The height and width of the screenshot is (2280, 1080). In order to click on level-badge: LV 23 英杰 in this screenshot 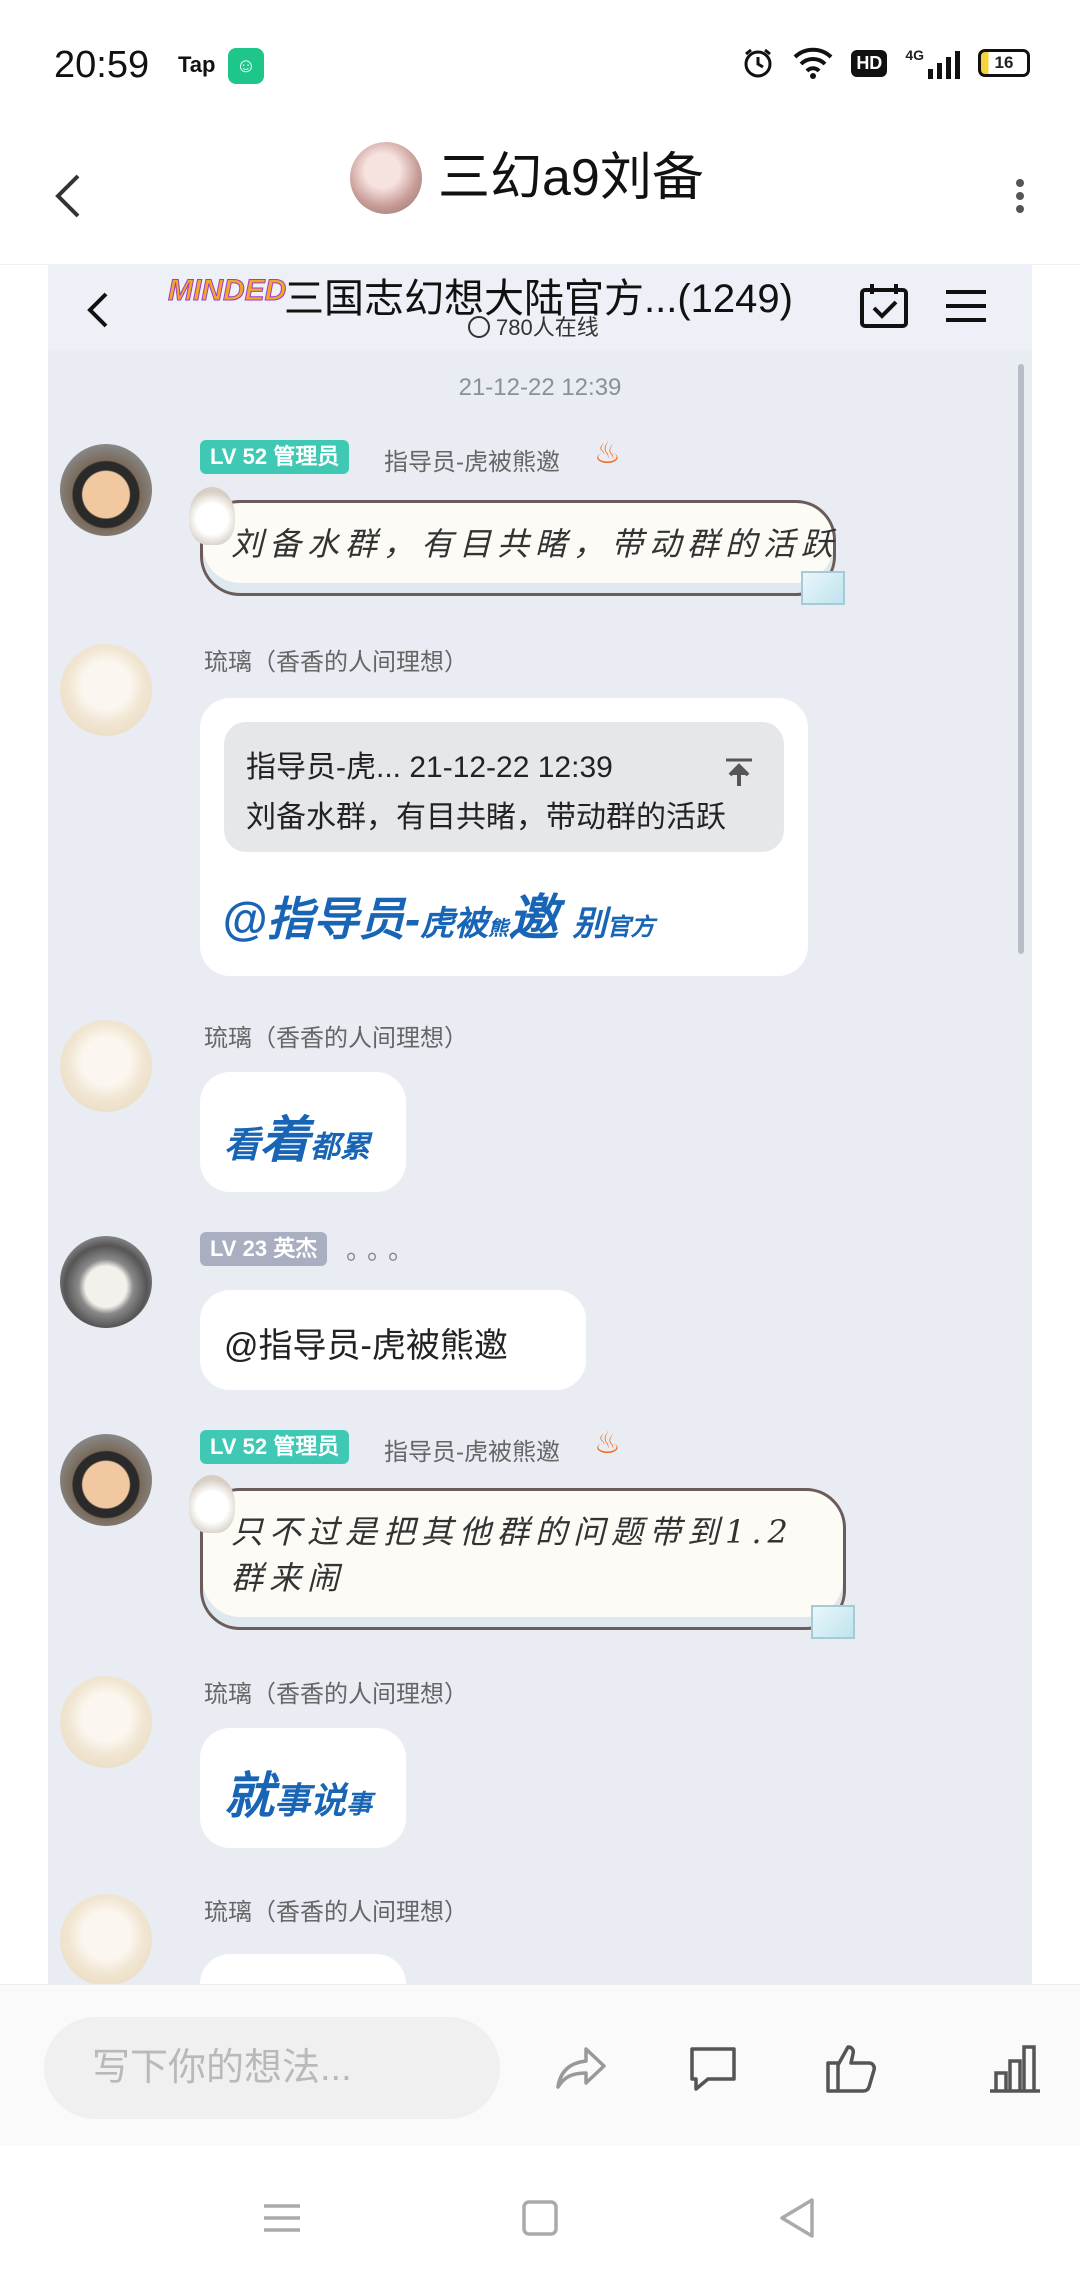, I will do `click(264, 1249)`.